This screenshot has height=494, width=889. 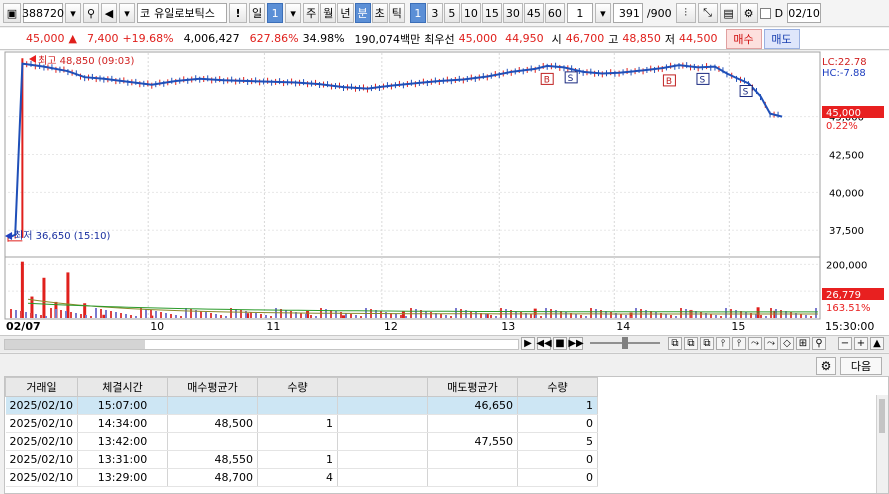 I want to click on zoom-out-icon: −, so click(x=845, y=343).